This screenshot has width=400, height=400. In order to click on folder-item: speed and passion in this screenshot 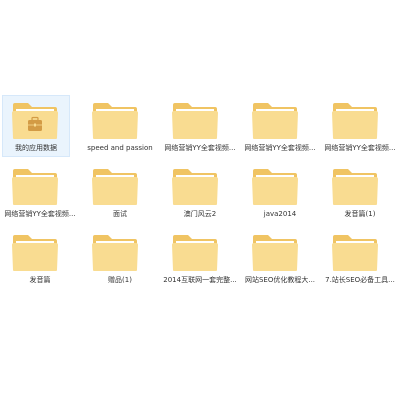, I will do `click(120, 128)`.